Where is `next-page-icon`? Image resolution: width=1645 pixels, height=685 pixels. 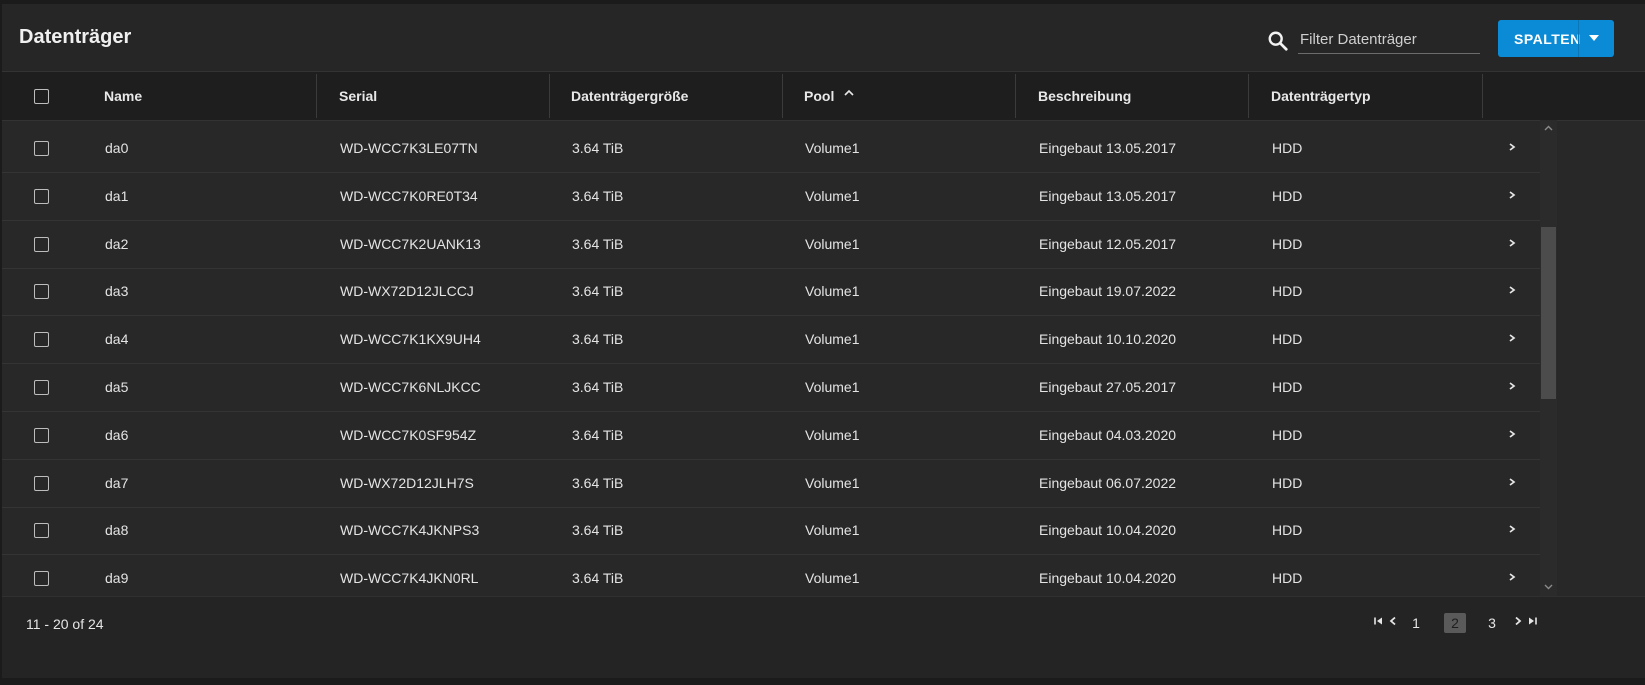 next-page-icon is located at coordinates (1518, 621).